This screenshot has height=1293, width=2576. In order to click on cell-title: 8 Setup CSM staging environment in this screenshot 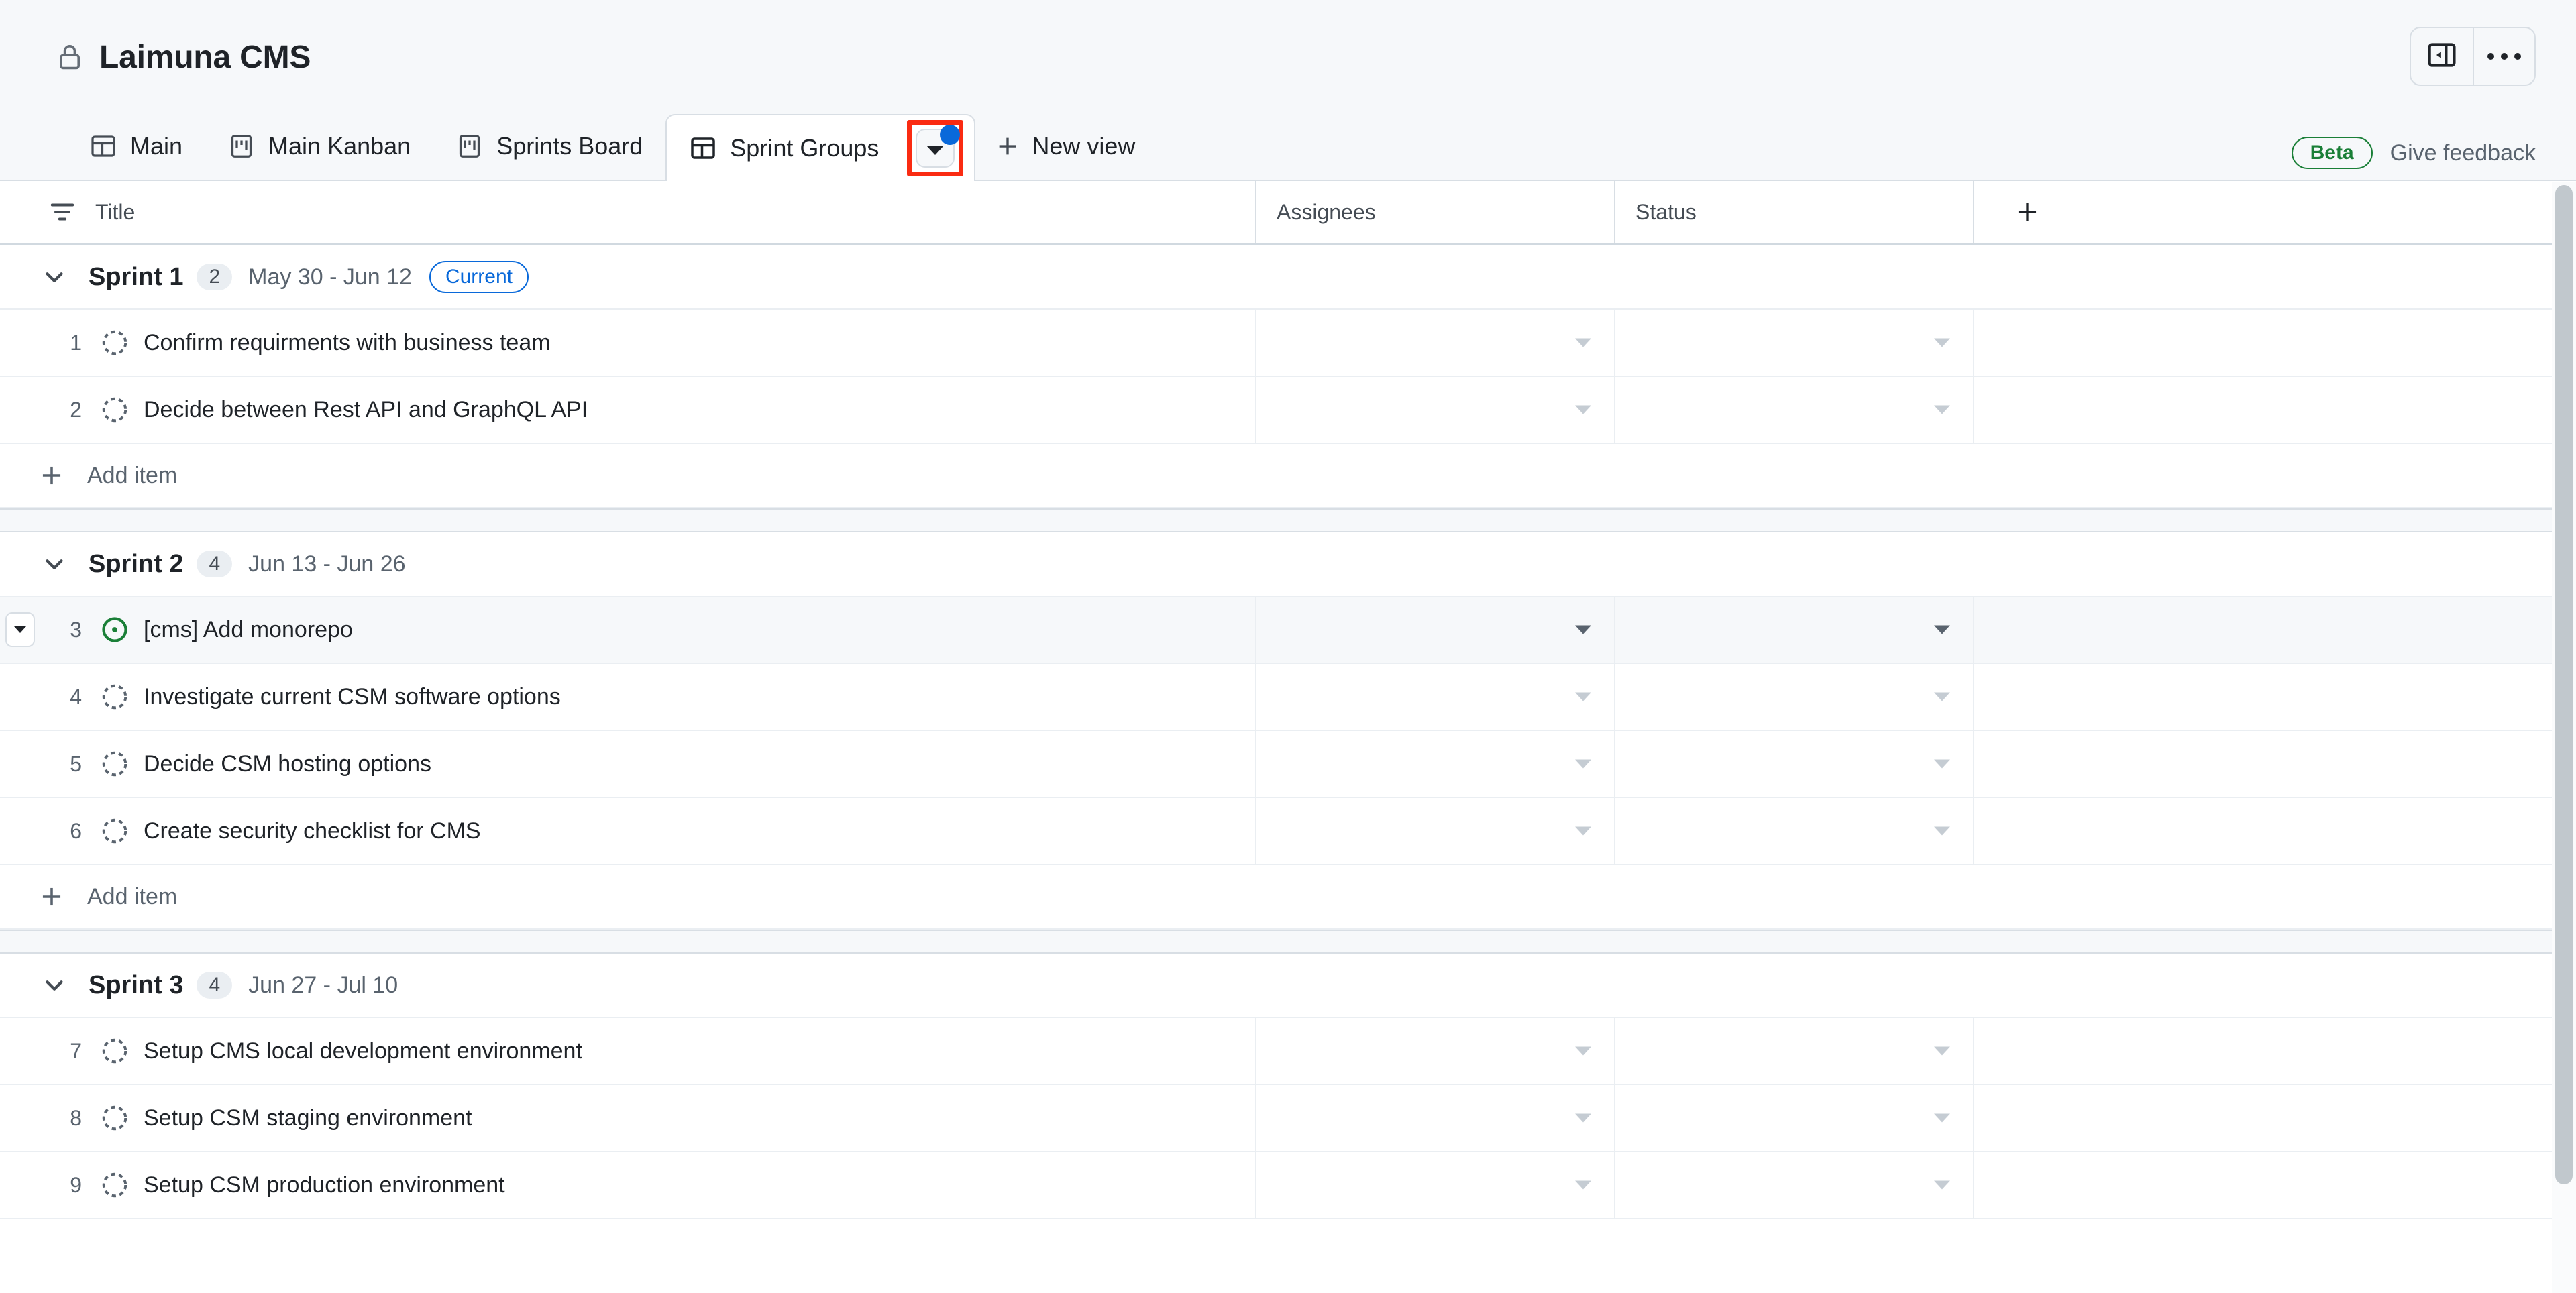, I will do `click(628, 1118)`.